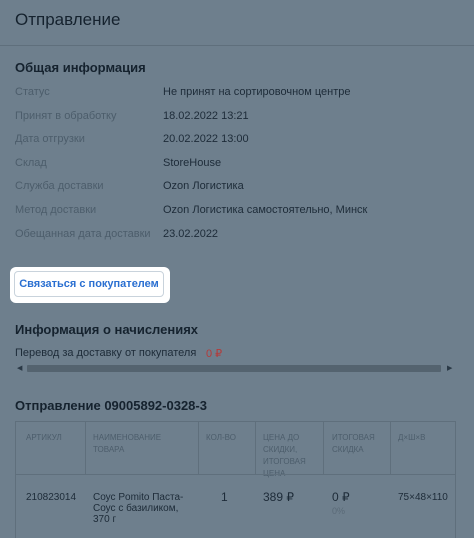 The image size is (474, 538). What do you see at coordinates (19, 368) in the screenshot?
I see `scroll-left-icon: ◀` at bounding box center [19, 368].